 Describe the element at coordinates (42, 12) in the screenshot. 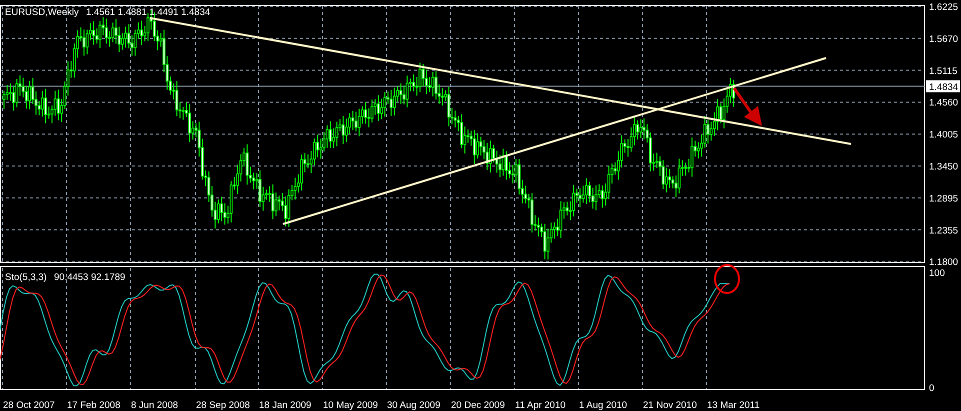

I see `chart-title: EURUSD,Weekly` at that location.